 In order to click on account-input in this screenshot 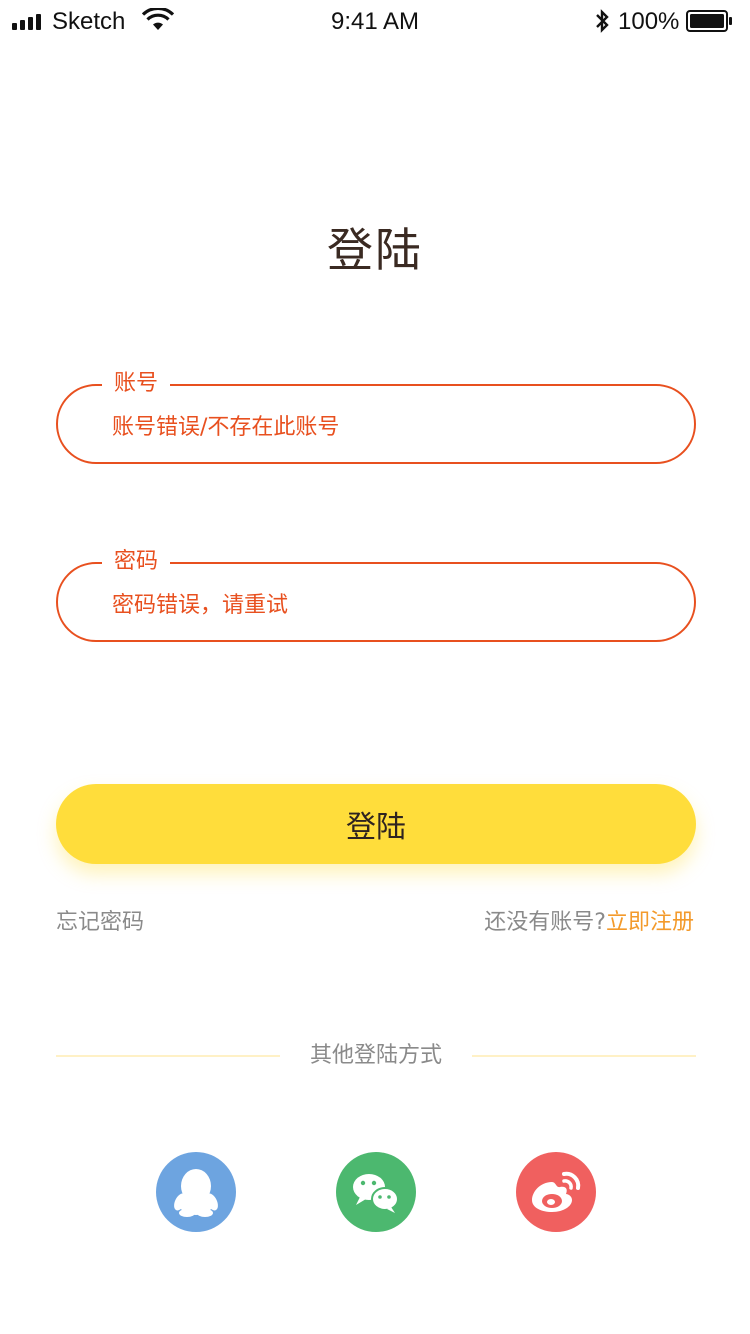, I will do `click(392, 425)`.